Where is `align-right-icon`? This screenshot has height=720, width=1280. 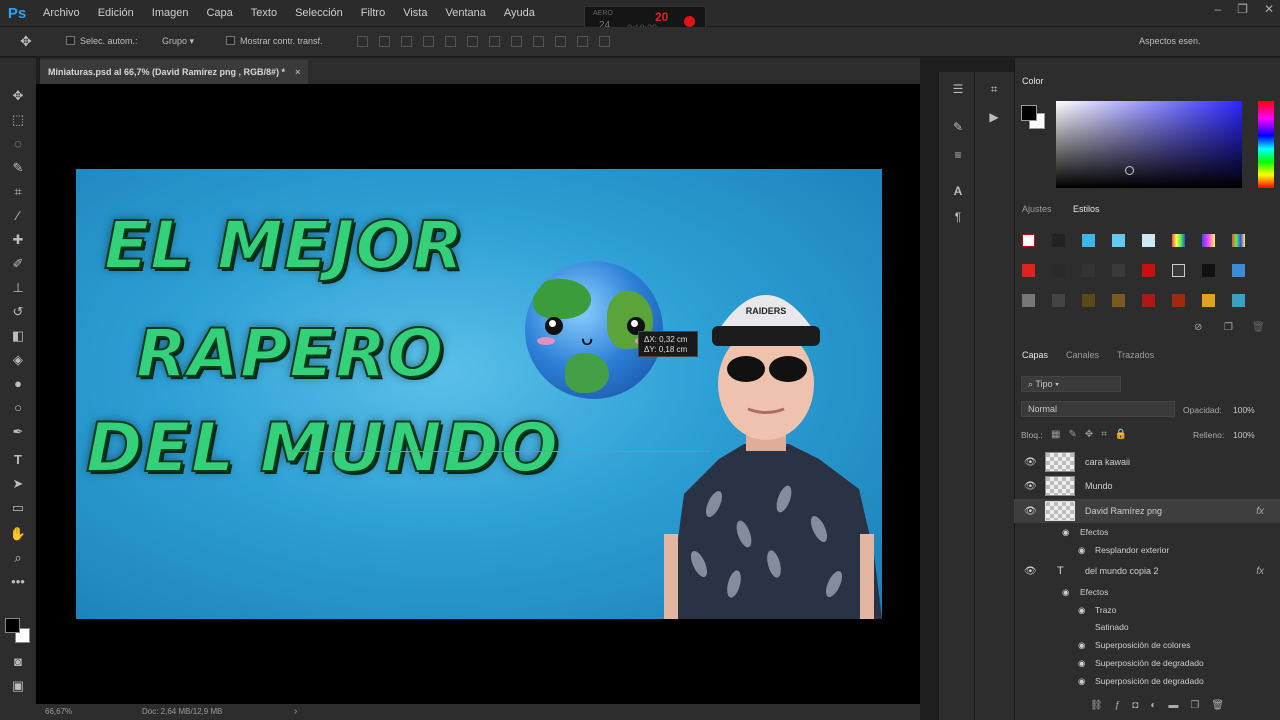 align-right-icon is located at coordinates (472, 41).